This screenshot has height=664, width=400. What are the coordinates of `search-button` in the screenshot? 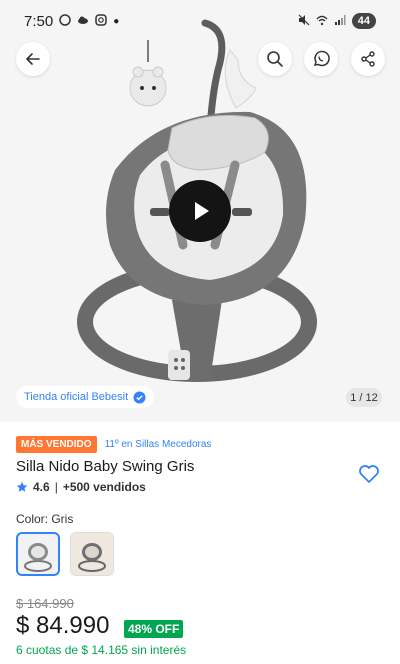 It's located at (275, 59).